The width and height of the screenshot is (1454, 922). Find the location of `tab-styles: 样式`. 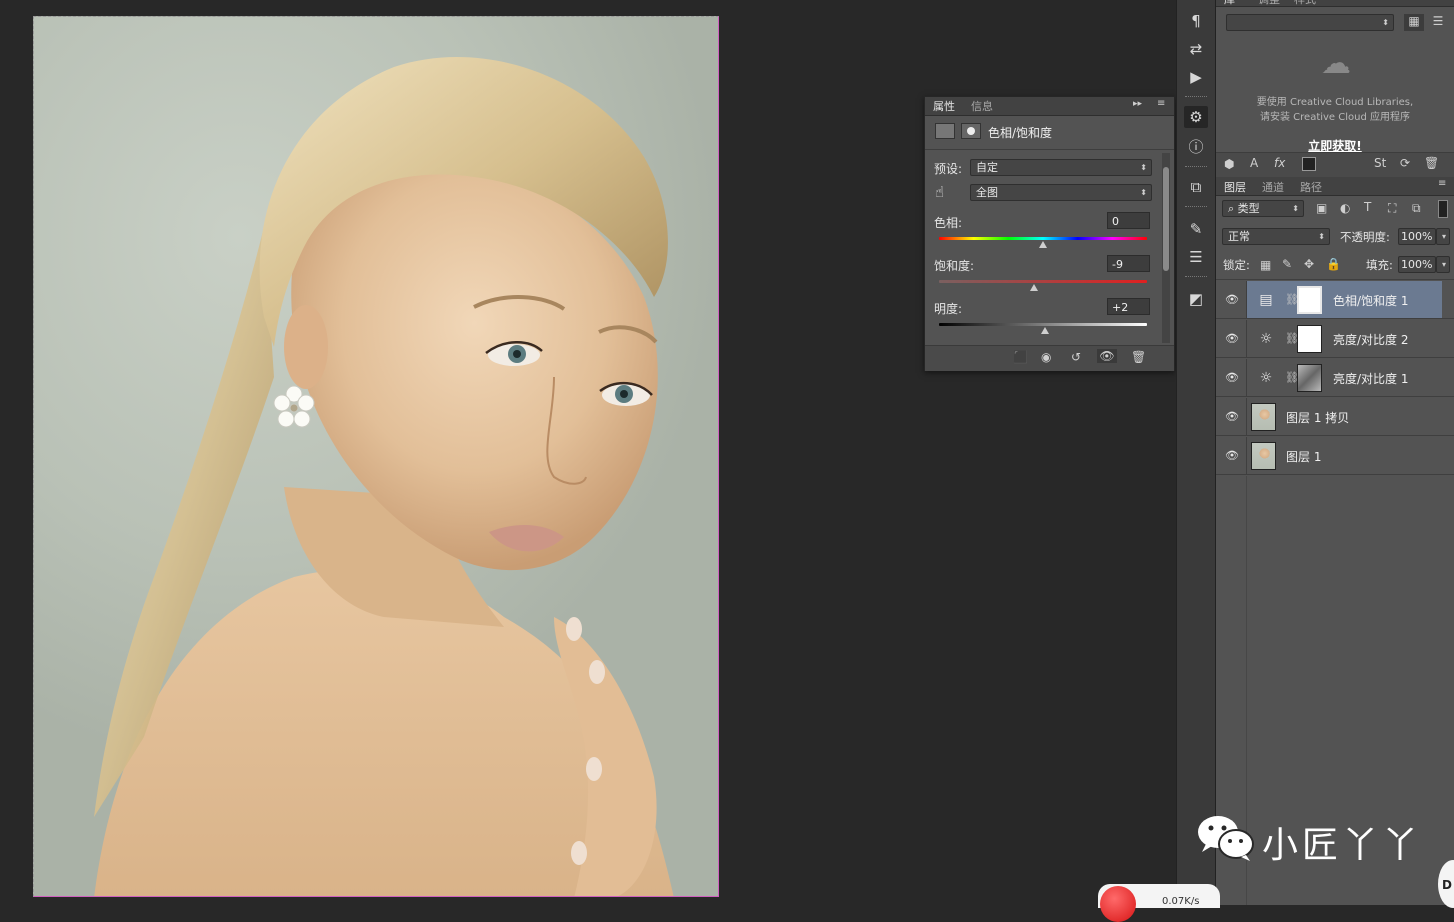

tab-styles: 样式 is located at coordinates (1305, 3).